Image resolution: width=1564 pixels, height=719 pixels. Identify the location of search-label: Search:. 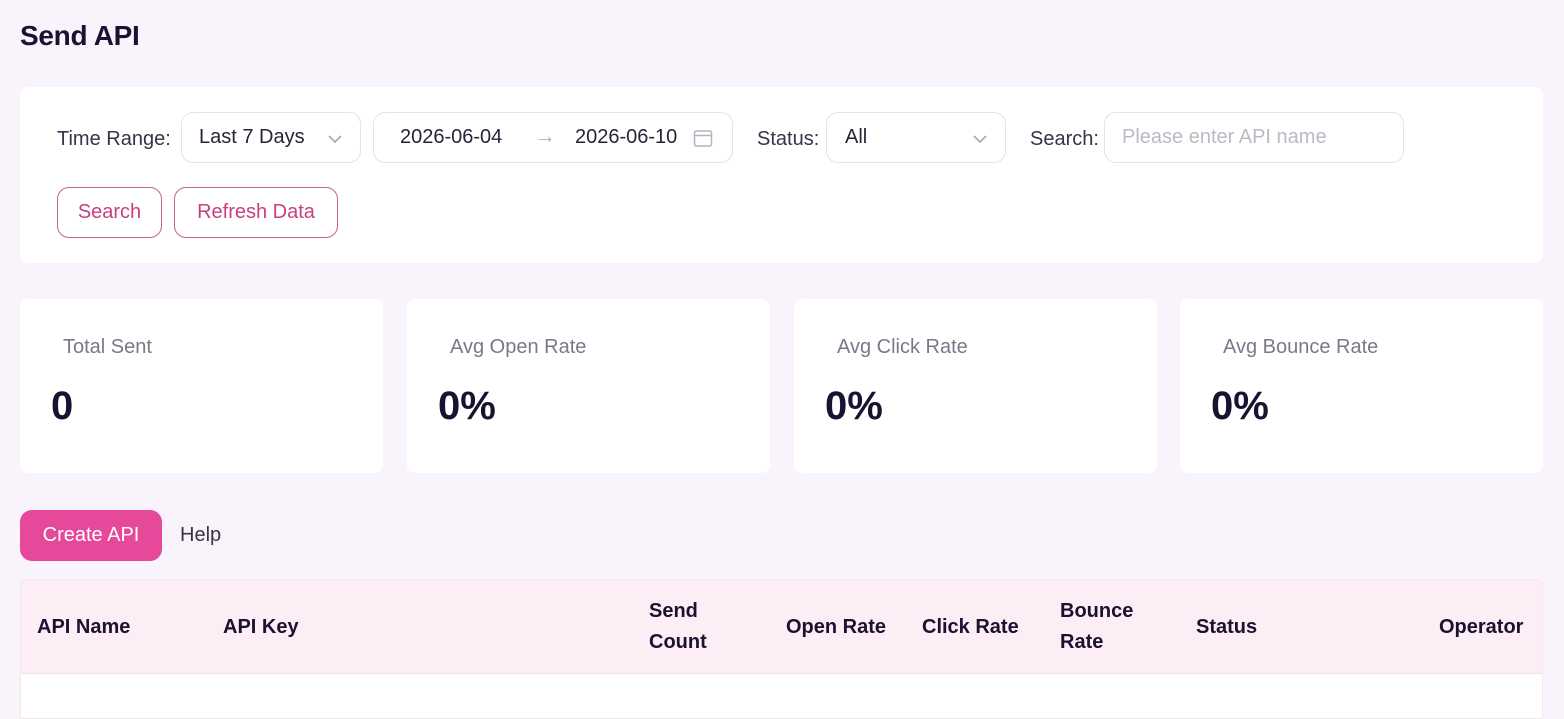
(1064, 139).